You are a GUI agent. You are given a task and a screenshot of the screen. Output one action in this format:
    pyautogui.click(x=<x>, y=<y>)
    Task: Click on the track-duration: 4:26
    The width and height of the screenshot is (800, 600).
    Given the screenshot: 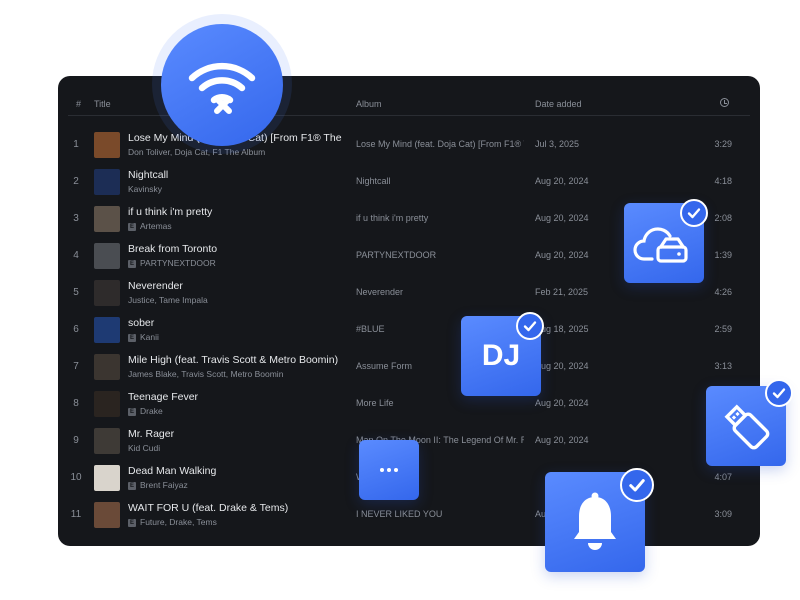 What is the action you would take?
    pyautogui.click(x=723, y=292)
    